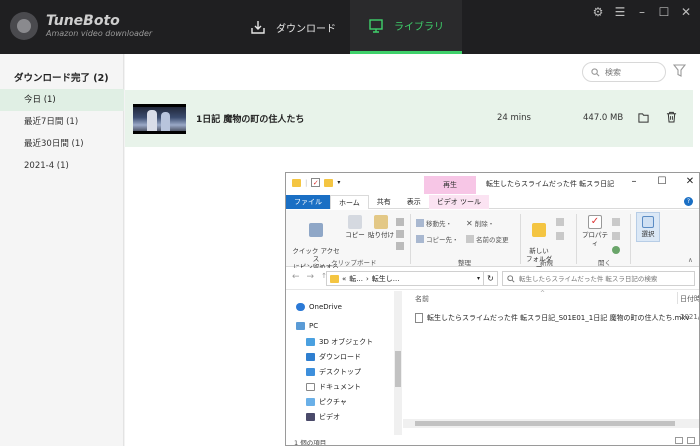 The image size is (700, 446). I want to click on help-icon: ?, so click(688, 201).